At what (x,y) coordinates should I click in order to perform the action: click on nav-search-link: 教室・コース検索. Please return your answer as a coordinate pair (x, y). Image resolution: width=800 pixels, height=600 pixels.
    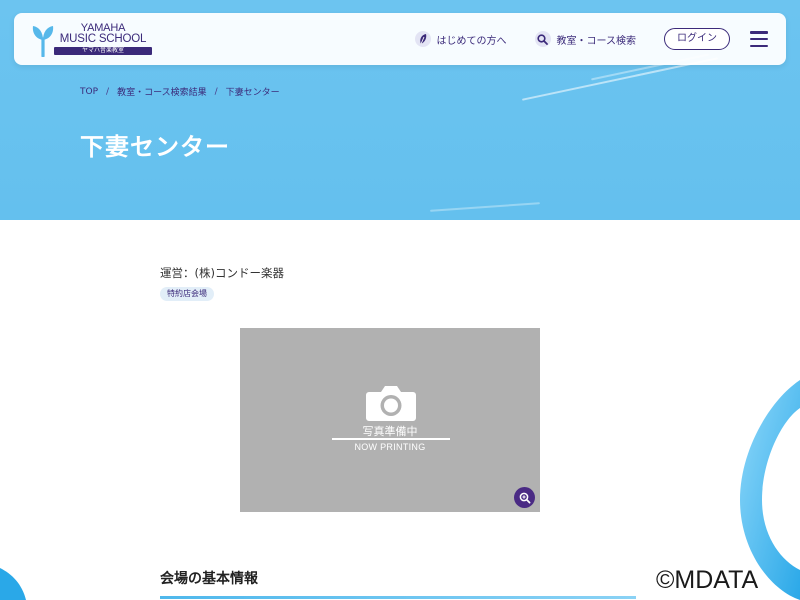
    Looking at the image, I should click on (585, 39).